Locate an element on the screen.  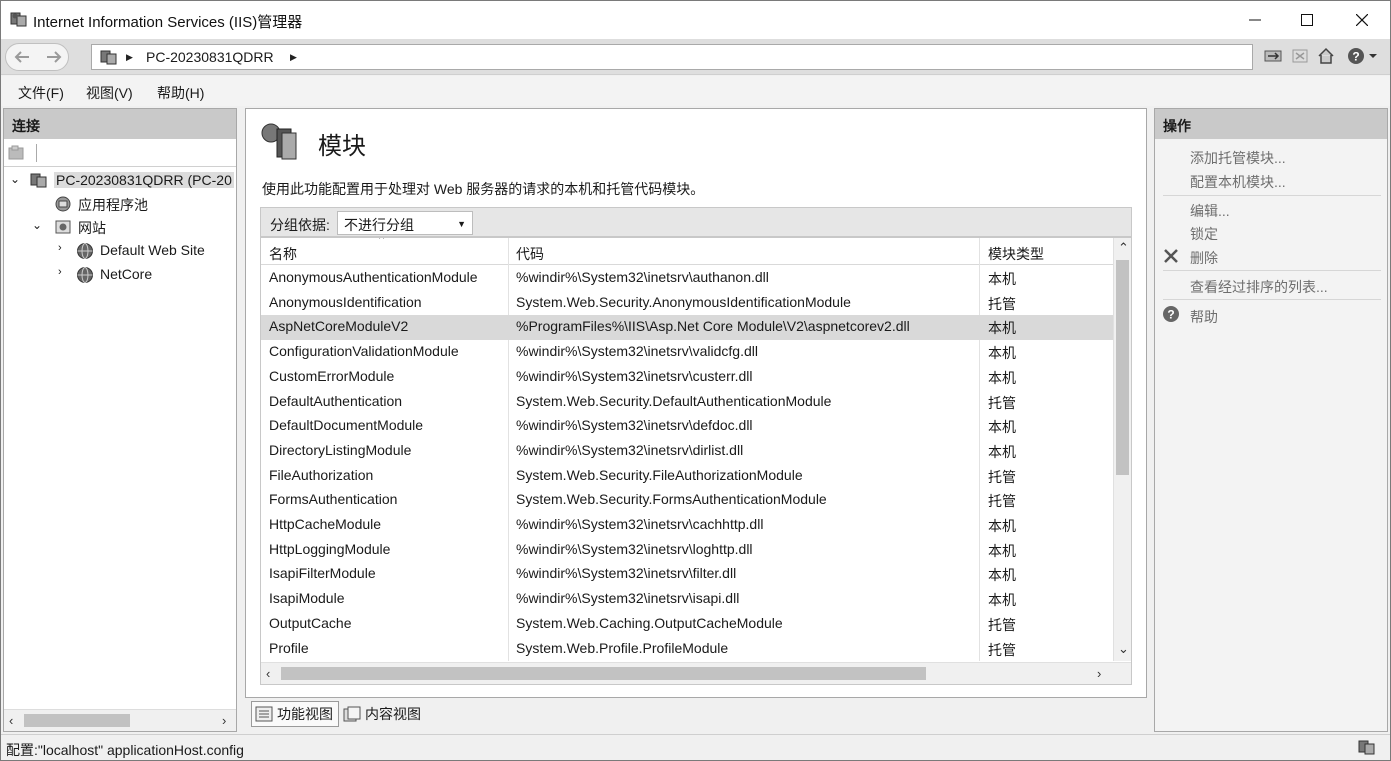
breadcrumb-item: PC-20230831QDRR is located at coordinates (210, 57).